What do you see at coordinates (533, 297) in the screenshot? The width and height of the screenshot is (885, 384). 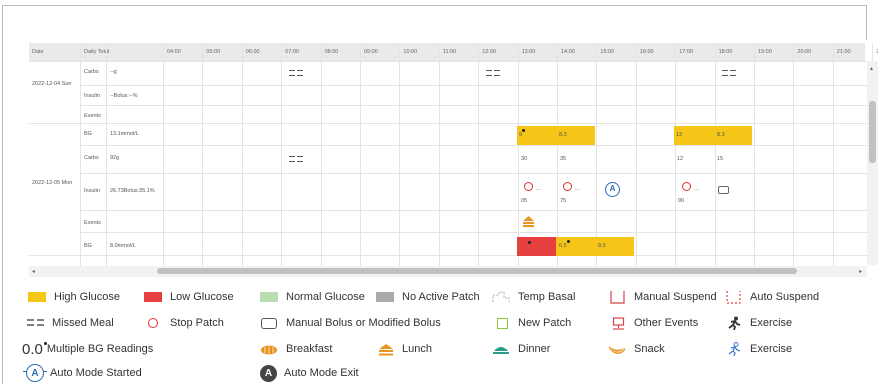 I see `legend-item: Temp Basal` at bounding box center [533, 297].